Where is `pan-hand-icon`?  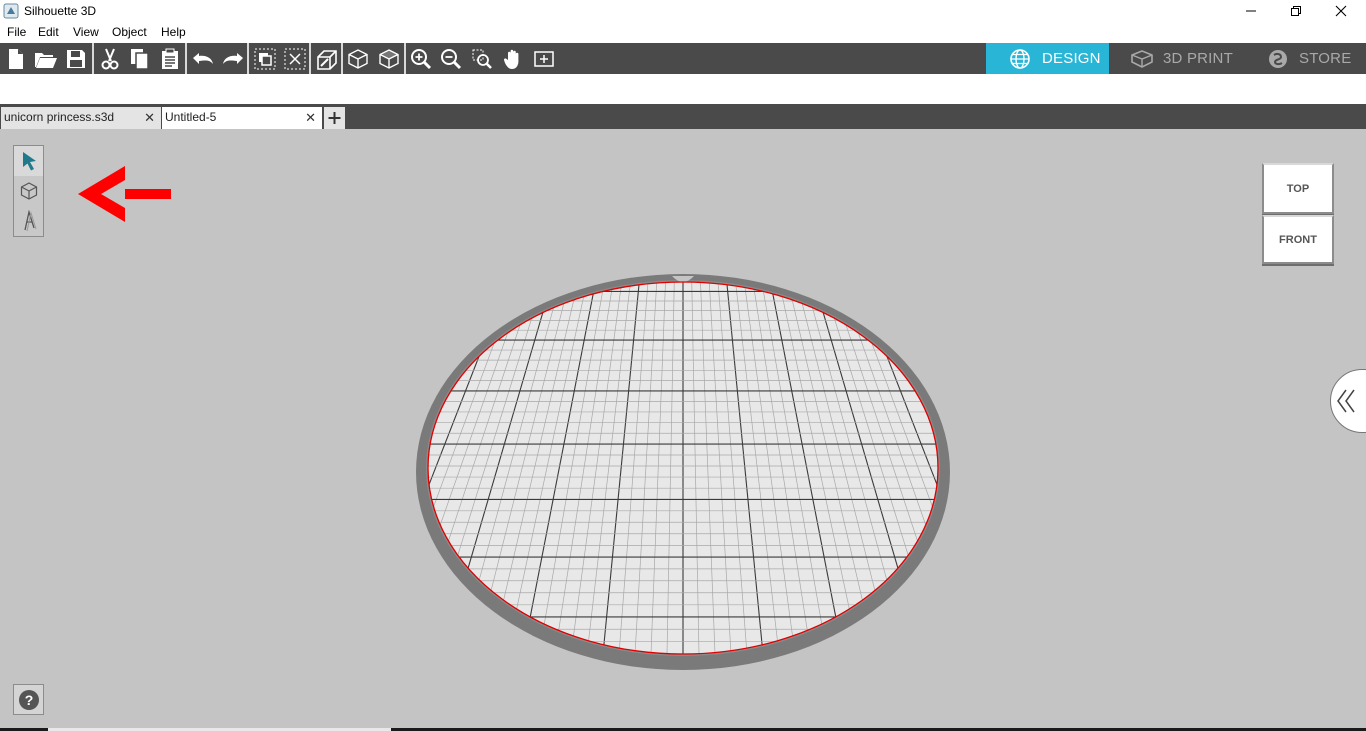 pan-hand-icon is located at coordinates (510, 59).